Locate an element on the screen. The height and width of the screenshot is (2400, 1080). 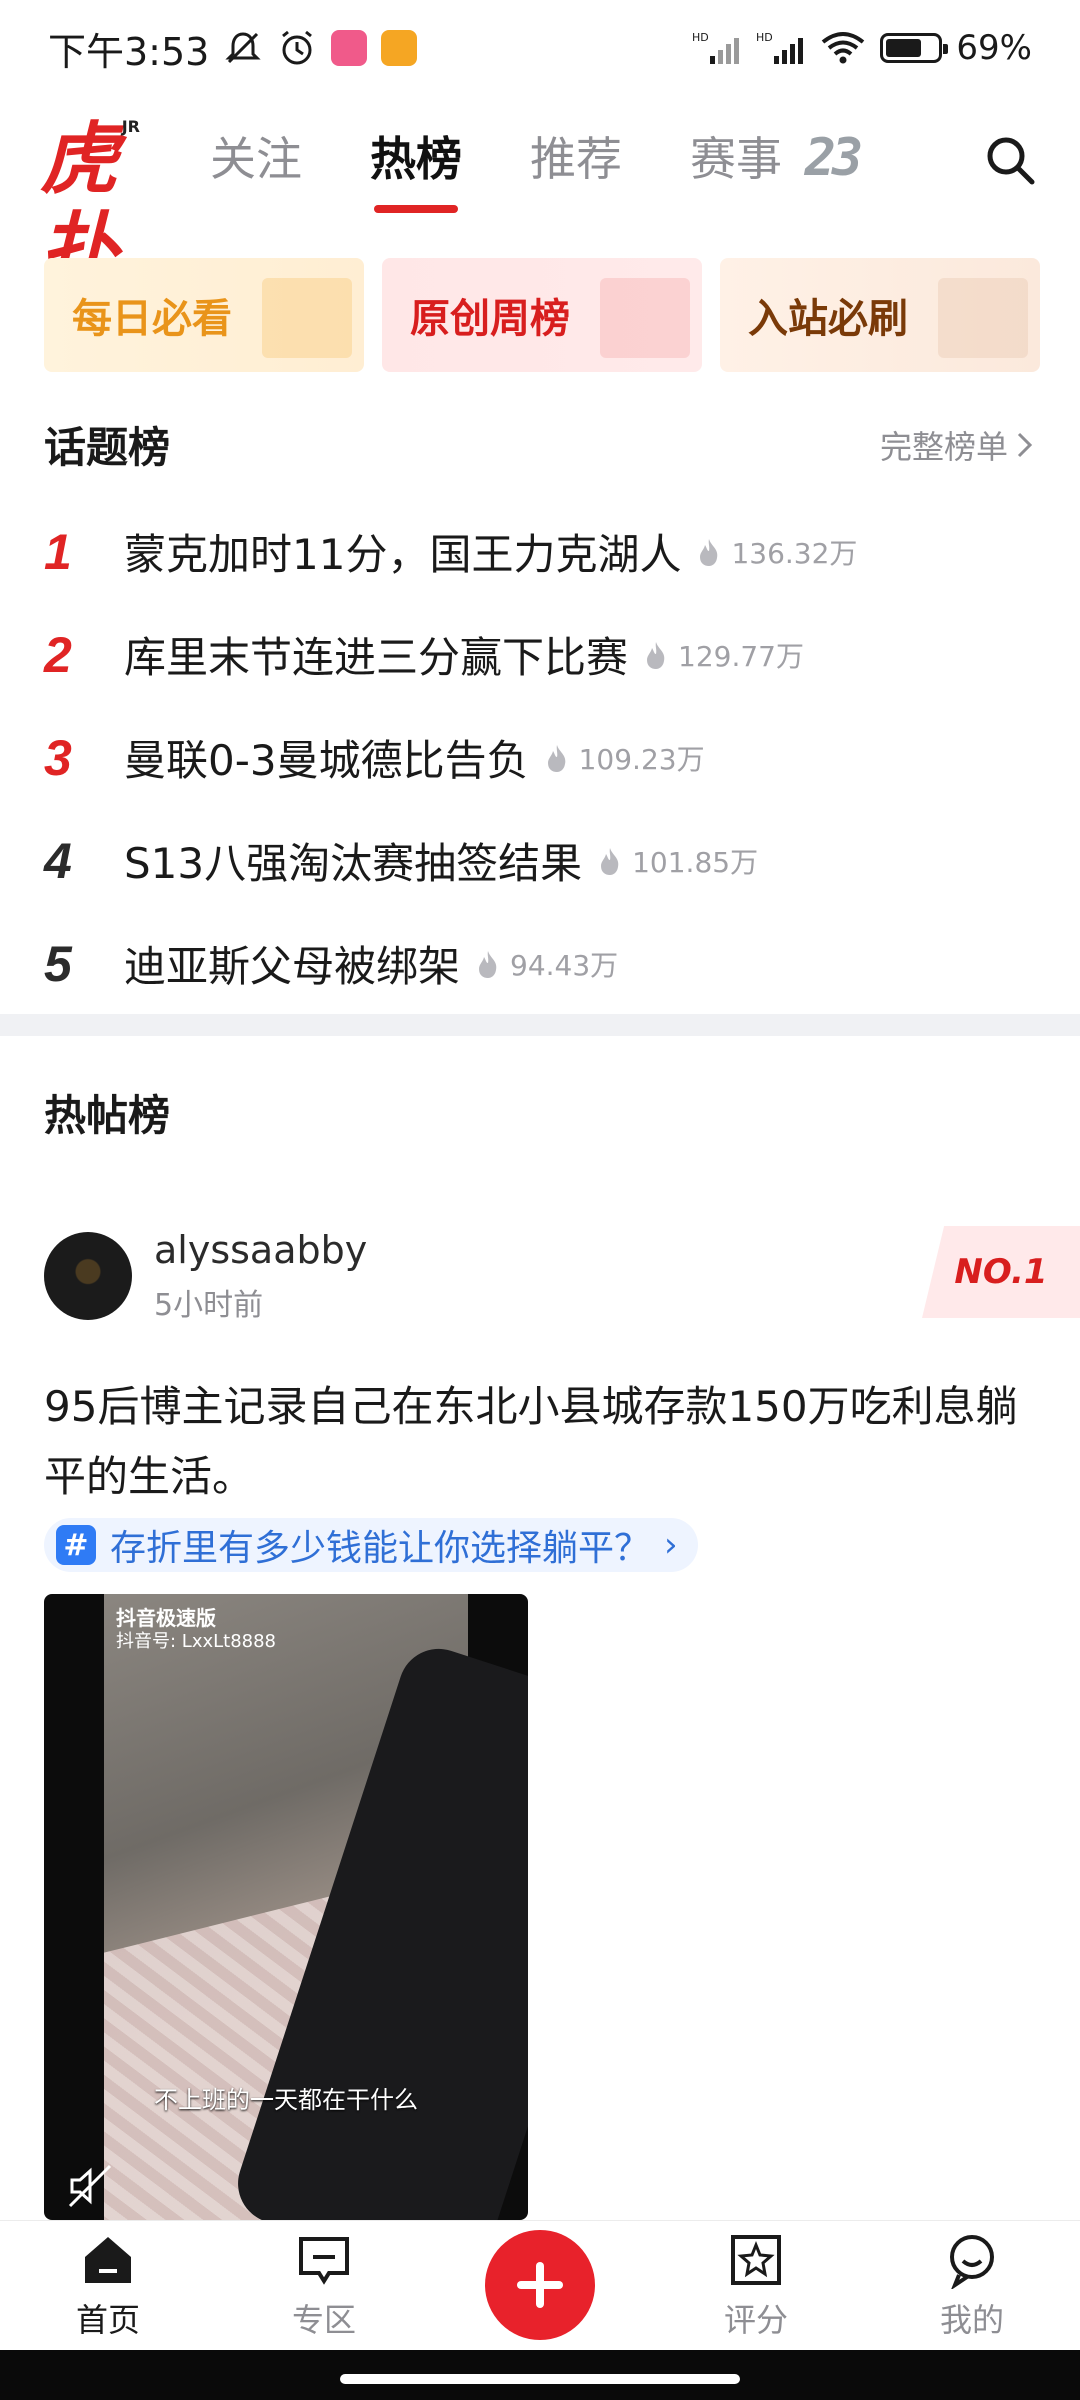
tab-follow-label: 关注 is located at coordinates (256, 159).